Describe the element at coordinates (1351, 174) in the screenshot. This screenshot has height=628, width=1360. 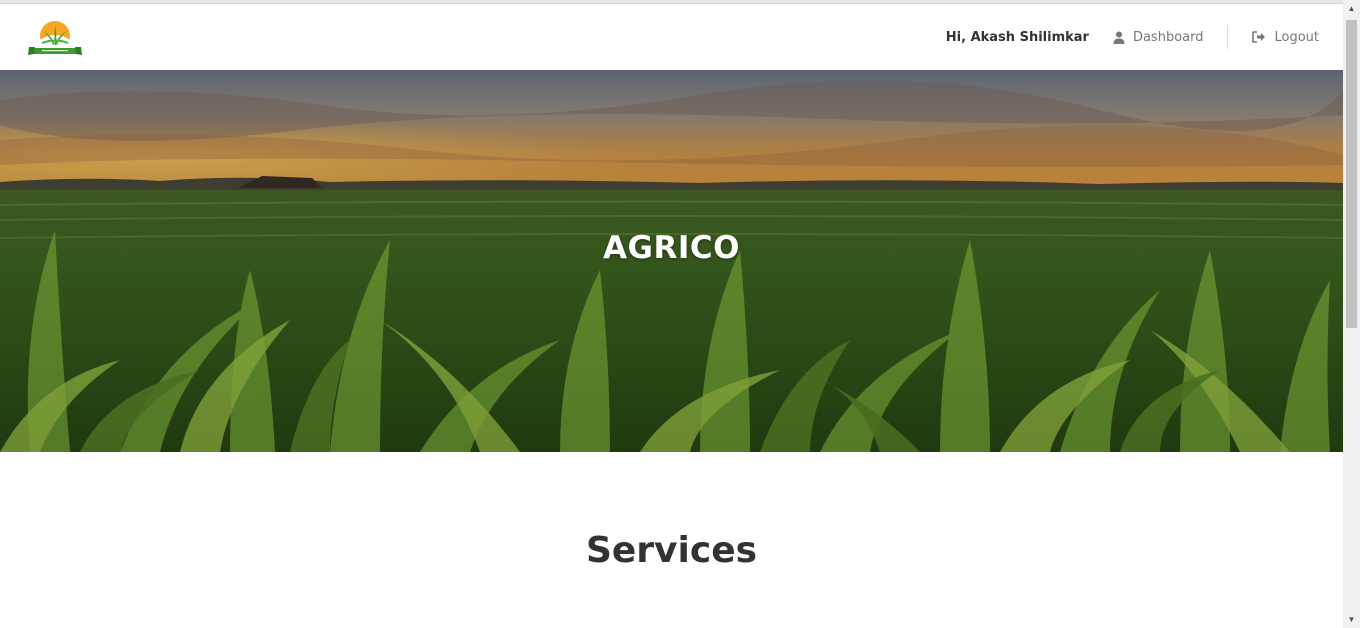
I see `scroll-thumb` at that location.